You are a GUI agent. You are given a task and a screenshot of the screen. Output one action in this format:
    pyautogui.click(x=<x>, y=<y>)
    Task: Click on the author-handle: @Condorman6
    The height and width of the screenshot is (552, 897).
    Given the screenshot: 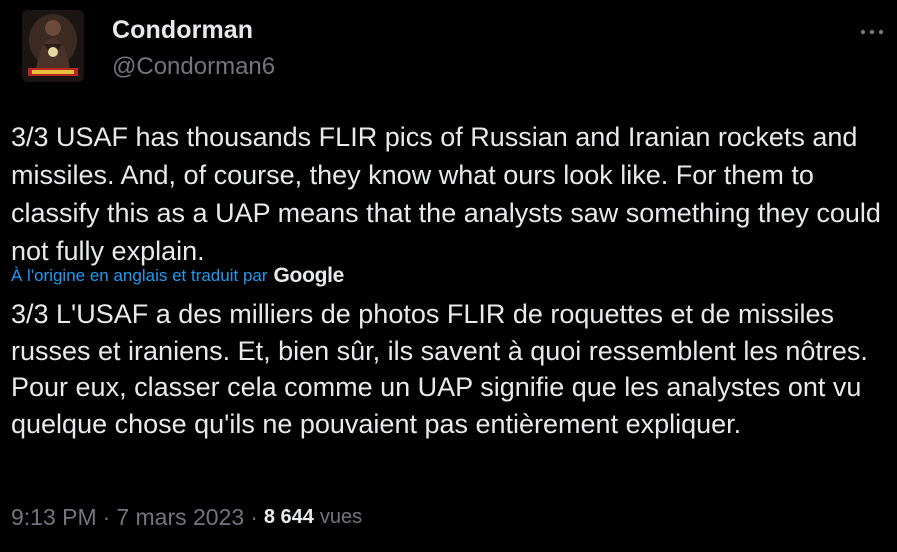 What is the action you would take?
    pyautogui.click(x=193, y=67)
    